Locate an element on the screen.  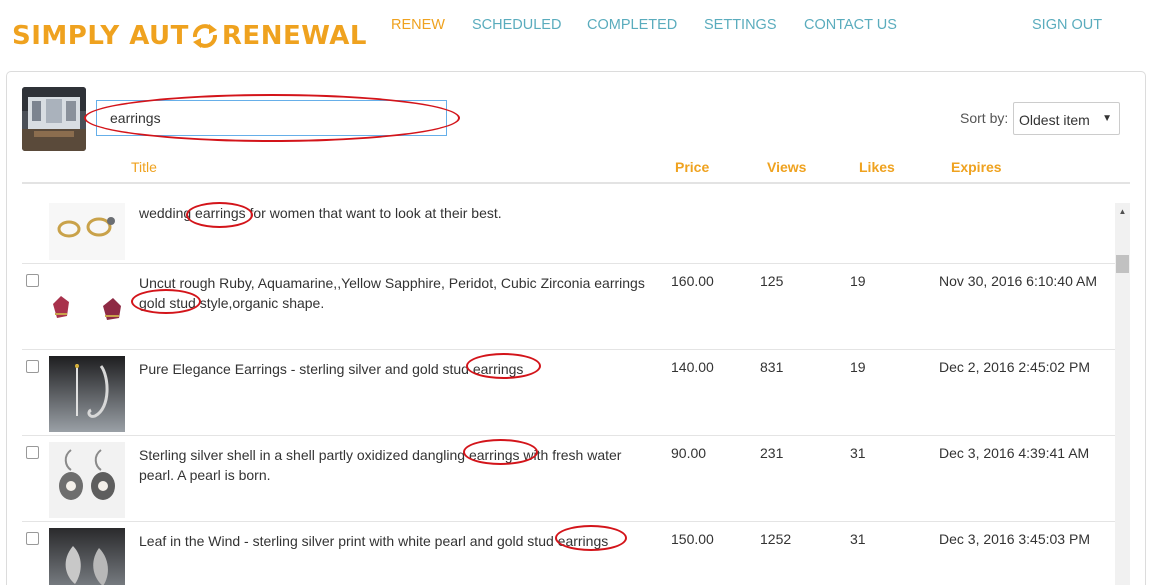
listing-price: 90.00 is located at coordinates (689, 453).